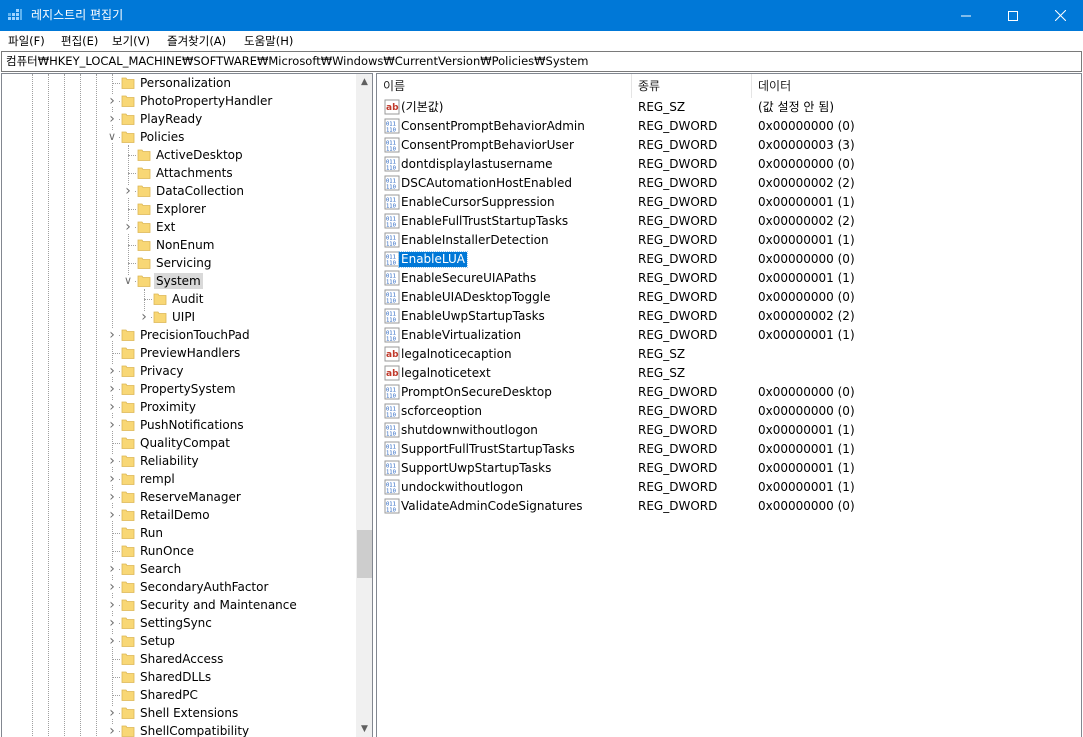  Describe the element at coordinates (178, 227) in the screenshot. I see `tree-node: › Ext` at that location.